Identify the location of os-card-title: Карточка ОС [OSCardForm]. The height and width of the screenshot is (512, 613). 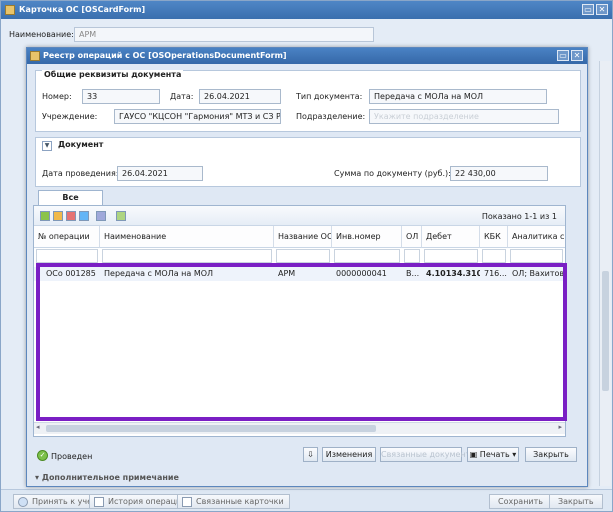
(82, 9).